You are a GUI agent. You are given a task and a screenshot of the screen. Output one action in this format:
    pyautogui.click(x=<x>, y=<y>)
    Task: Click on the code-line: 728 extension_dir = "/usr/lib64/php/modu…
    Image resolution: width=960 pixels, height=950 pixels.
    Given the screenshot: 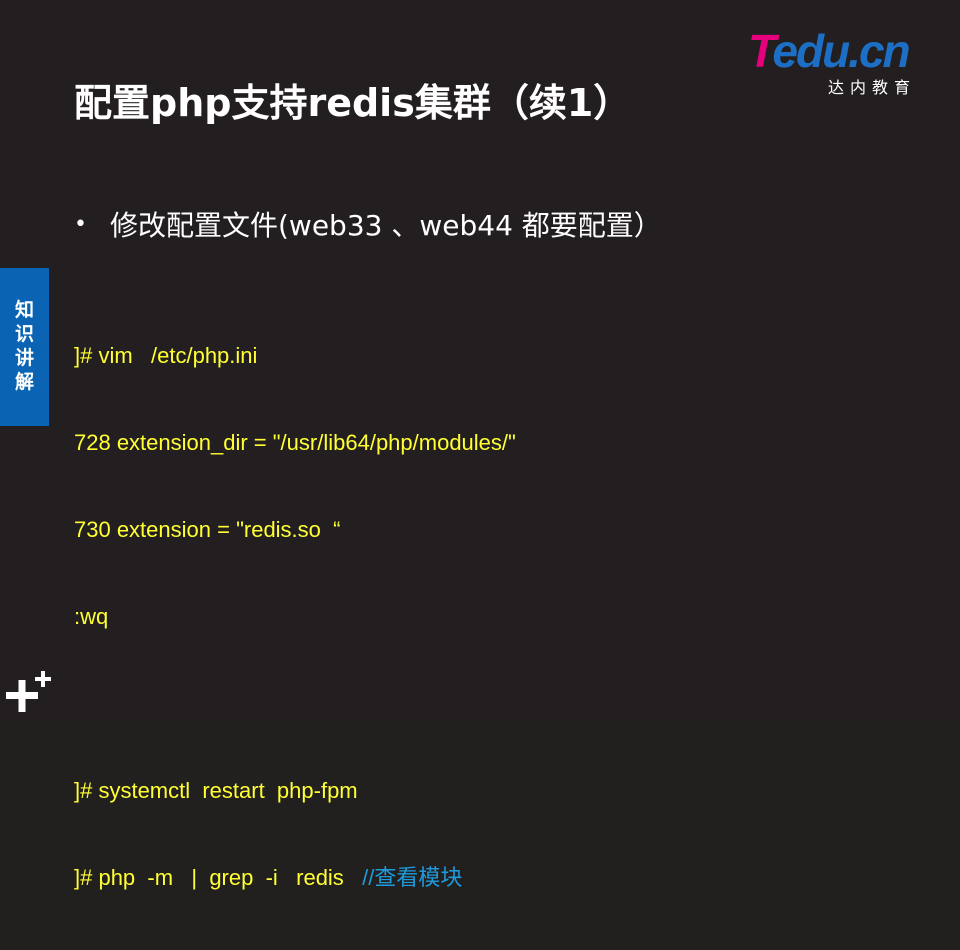 What is the action you would take?
    pyautogui.click(x=295, y=442)
    